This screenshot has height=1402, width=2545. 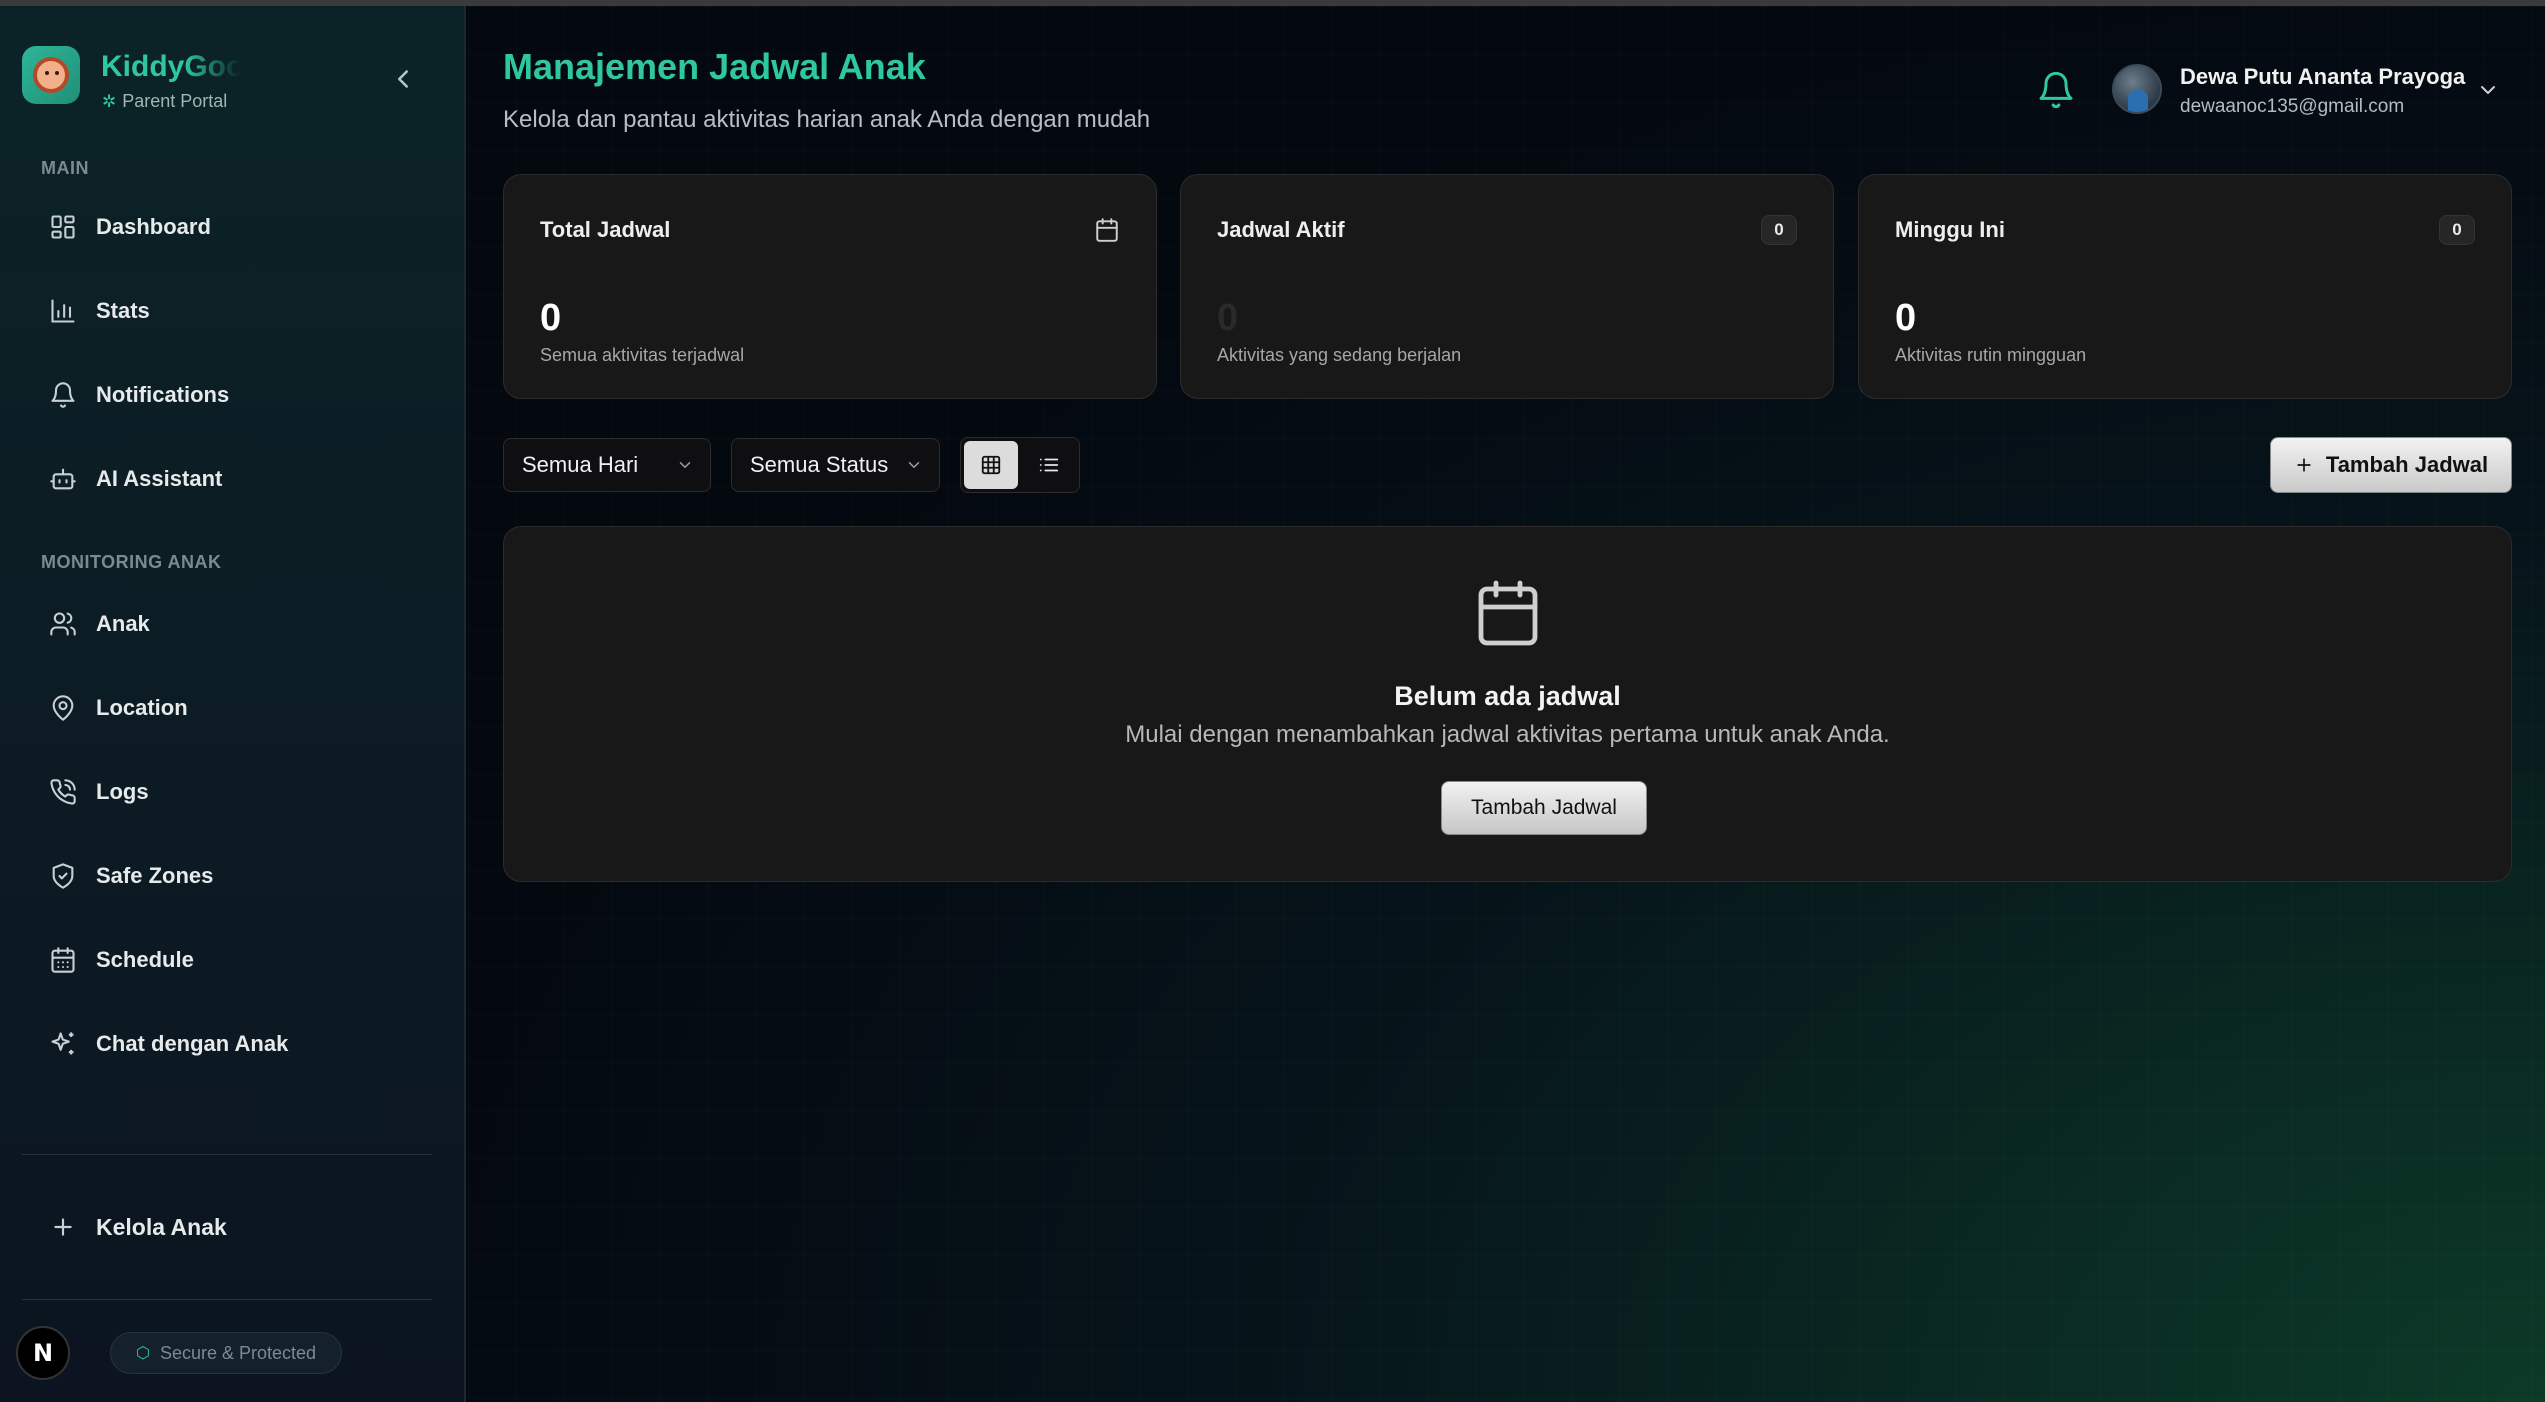 What do you see at coordinates (236, 311) in the screenshot?
I see `sidebar-item-stats: Stats` at bounding box center [236, 311].